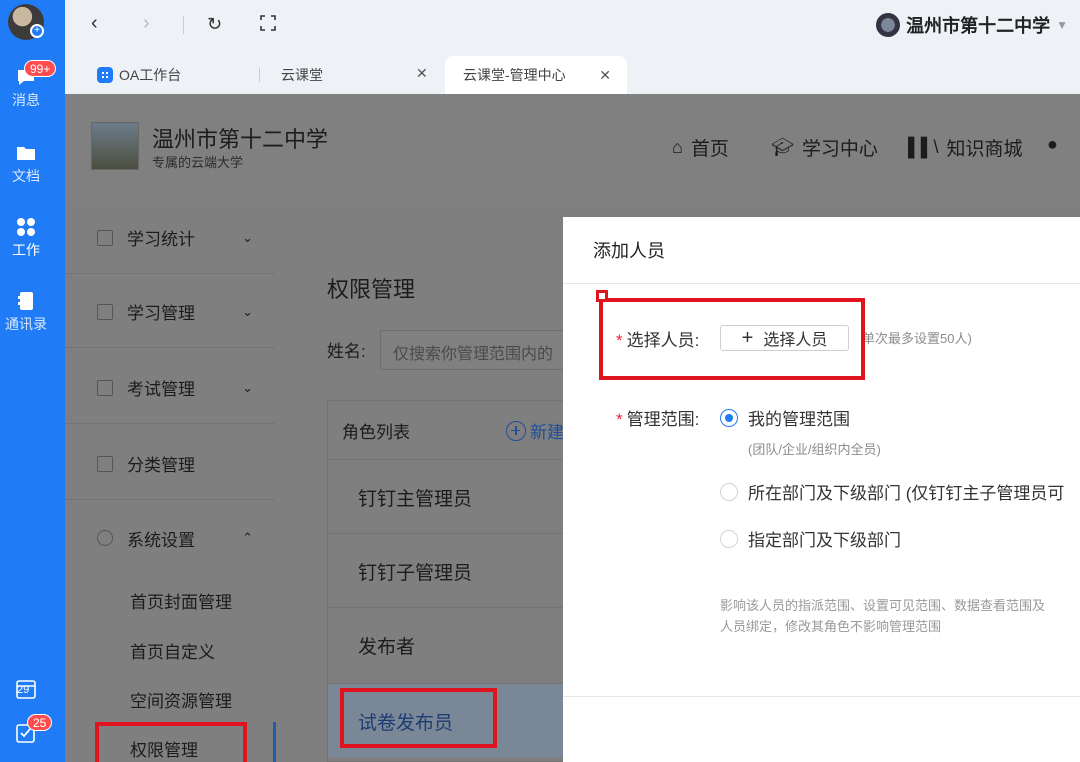 Image resolution: width=1080 pixels, height=762 pixels. What do you see at coordinates (26, 100) in the screenshot?
I see `rail-item-label: 消息` at bounding box center [26, 100].